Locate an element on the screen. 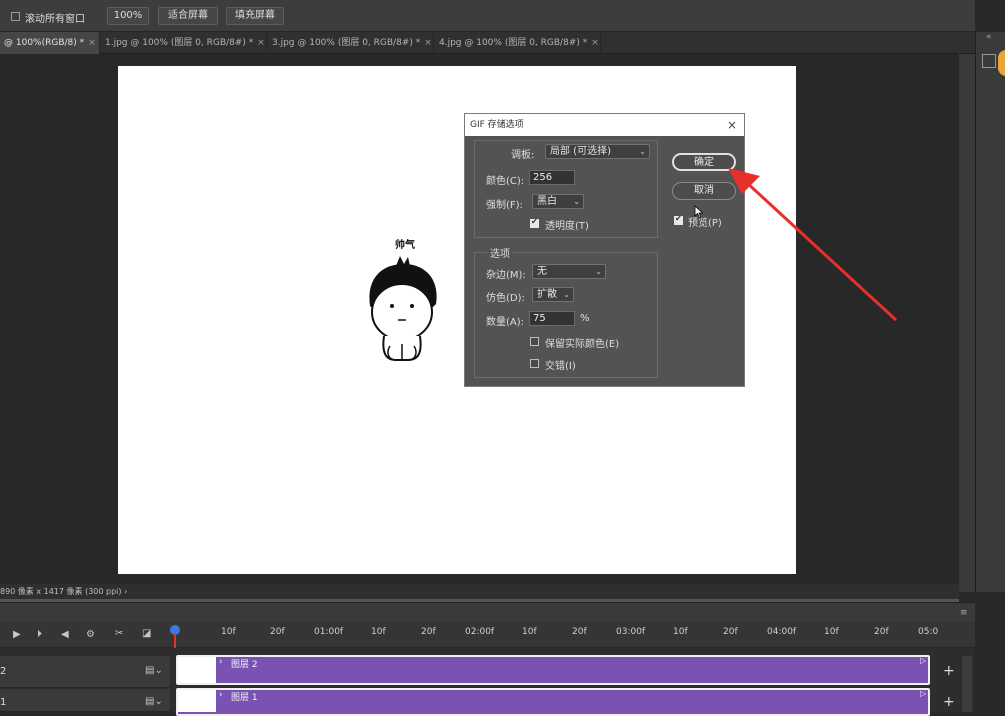 This screenshot has height=716, width=1005. scroll-all-windows-label: 滚动所有窗口 is located at coordinates (55, 19).